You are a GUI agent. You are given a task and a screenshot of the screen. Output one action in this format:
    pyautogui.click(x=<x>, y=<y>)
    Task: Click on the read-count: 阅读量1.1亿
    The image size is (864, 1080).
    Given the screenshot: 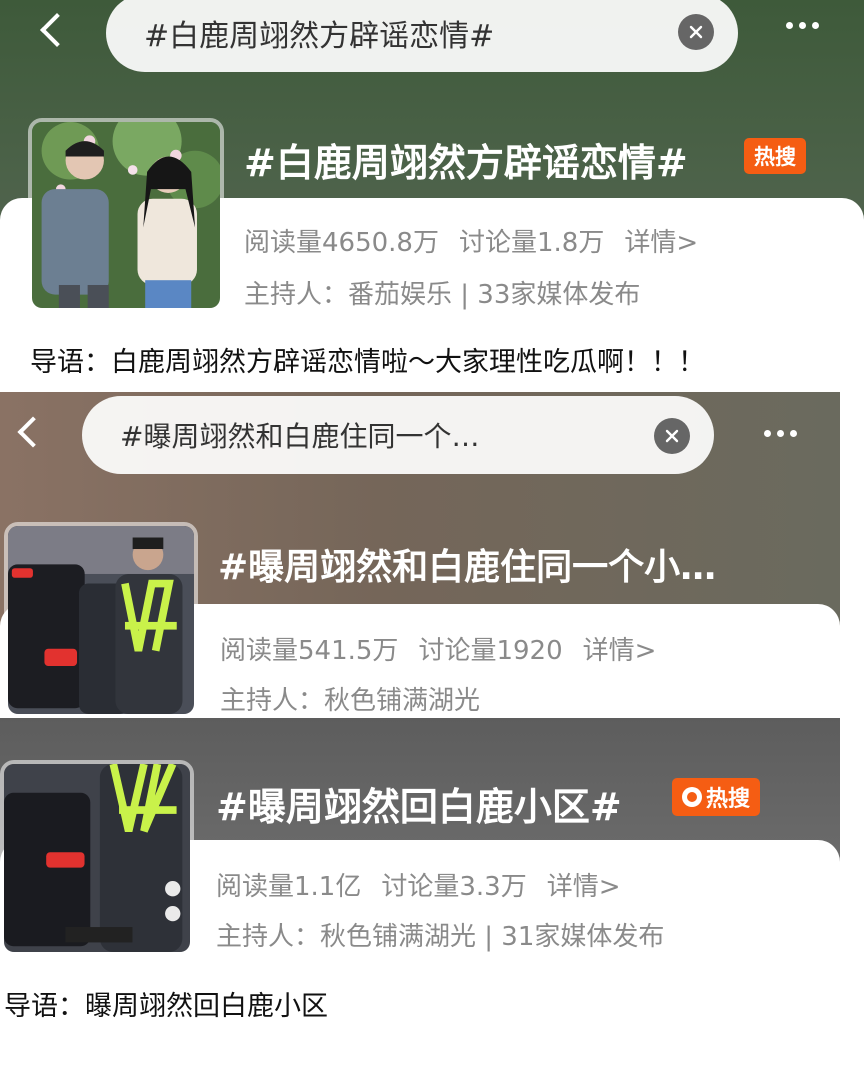 What is the action you would take?
    pyautogui.click(x=289, y=887)
    